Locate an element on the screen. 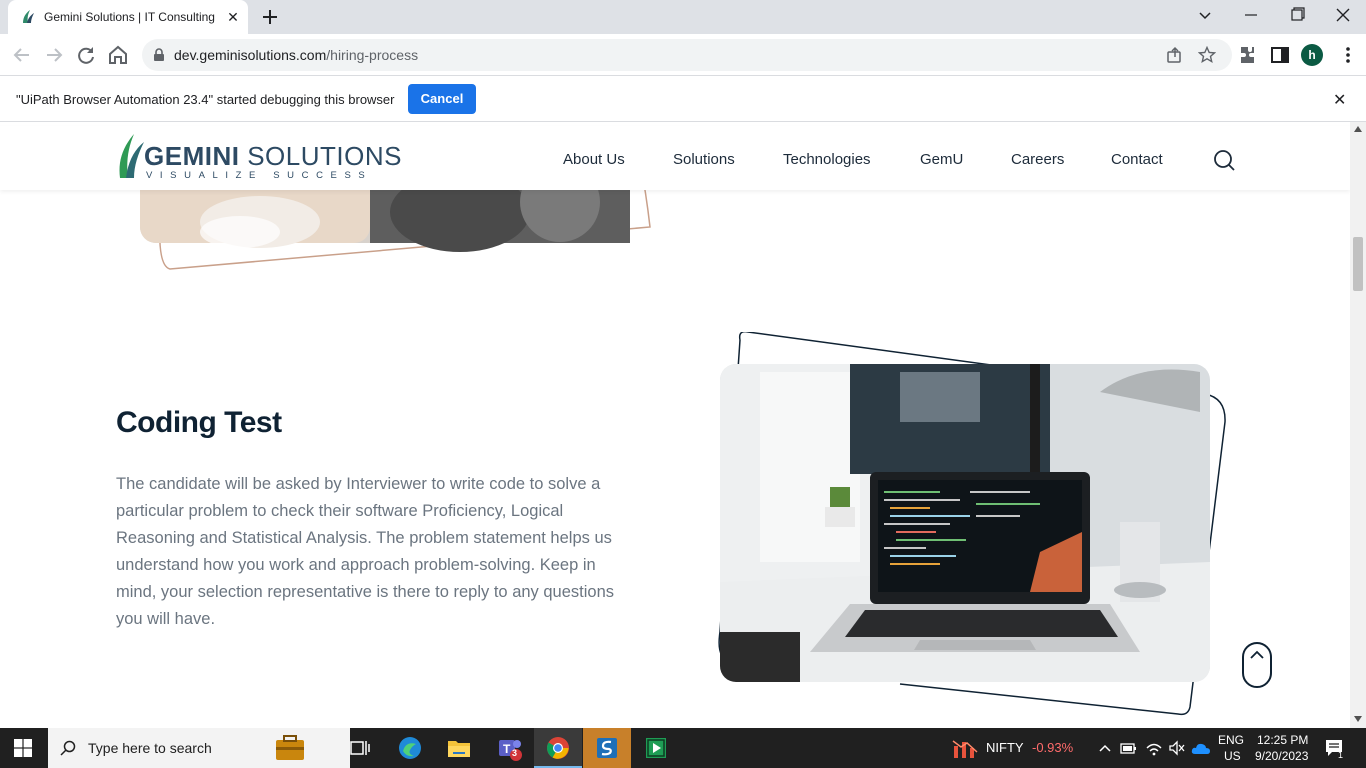  nav-solutions: Solutions is located at coordinates (704, 159).